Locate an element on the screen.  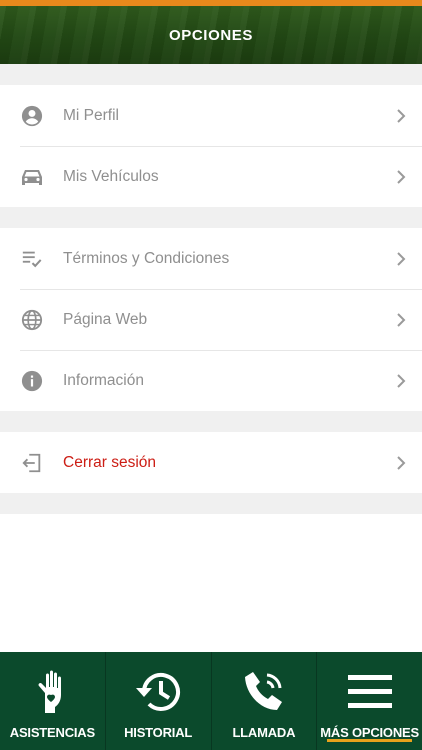
car-icon is located at coordinates (32, 177).